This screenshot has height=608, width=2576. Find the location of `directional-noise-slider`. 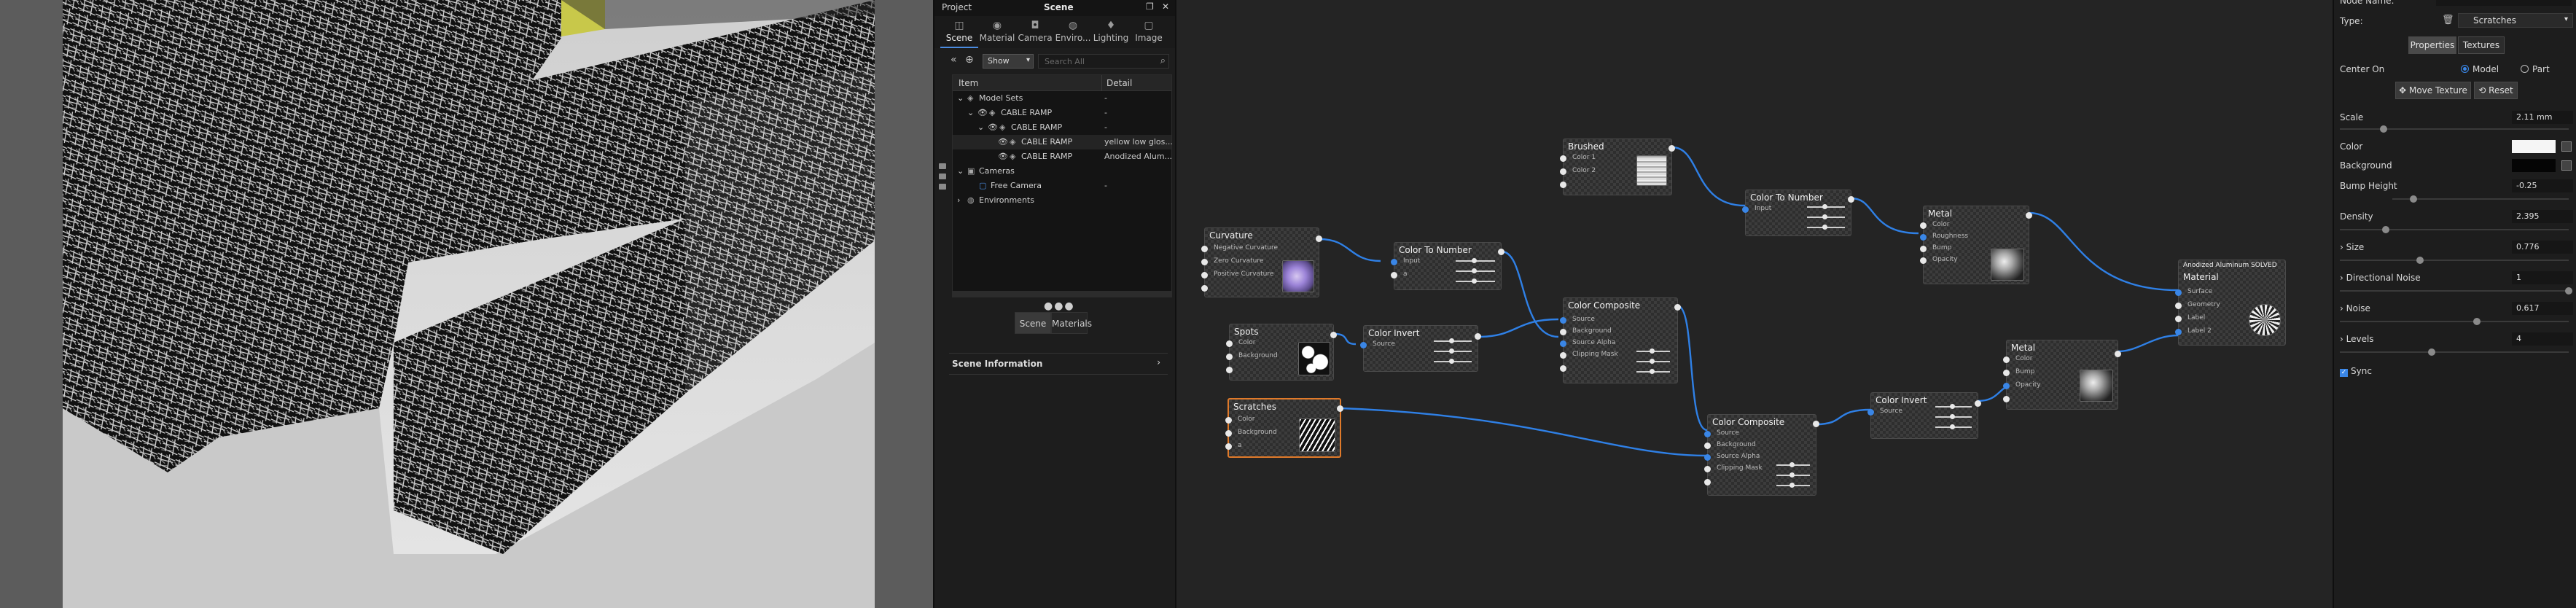

directional-noise-slider is located at coordinates (2456, 291).